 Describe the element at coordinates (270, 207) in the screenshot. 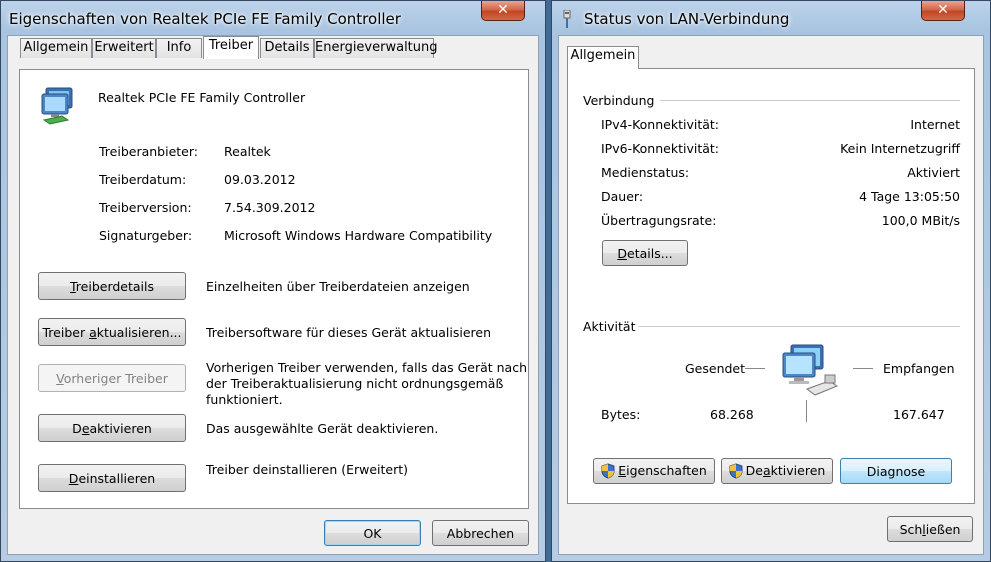

I see `driver-version-value: 7.54.309.2012` at that location.